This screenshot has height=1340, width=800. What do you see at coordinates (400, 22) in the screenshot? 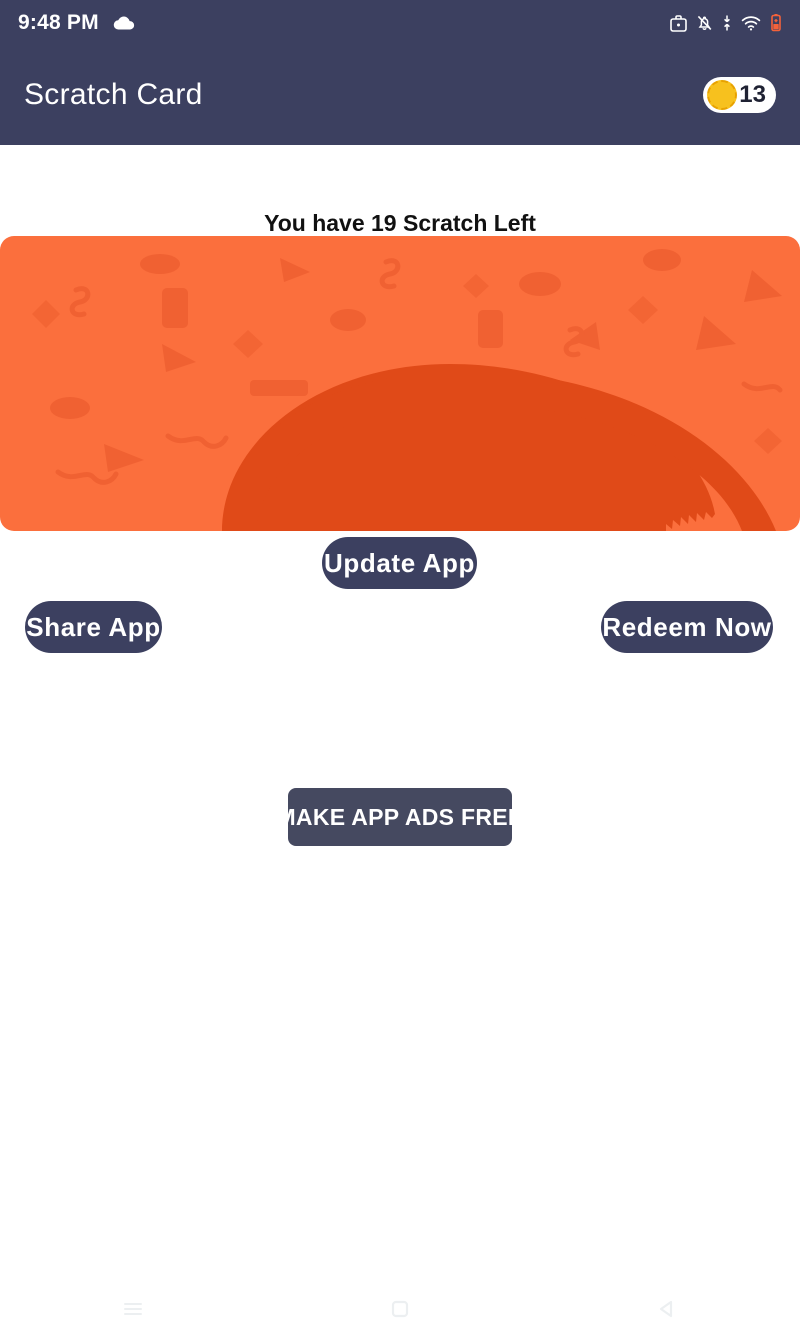
I see `status-bar: 9:48 PM` at bounding box center [400, 22].